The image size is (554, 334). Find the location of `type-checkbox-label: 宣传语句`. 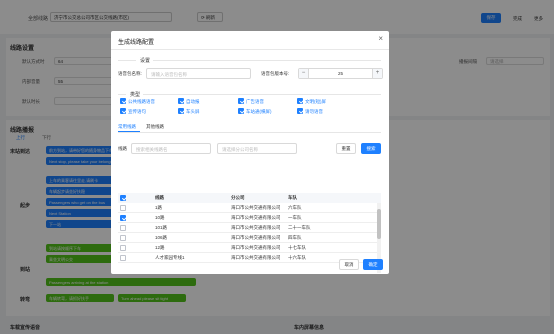

type-checkbox-label: 宣传语句 is located at coordinates (137, 112).